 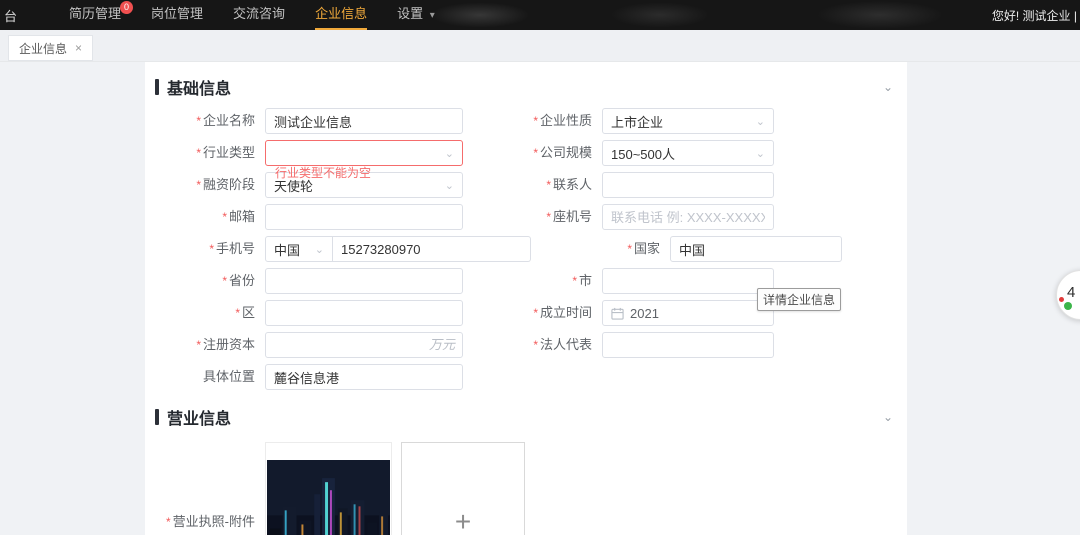 I want to click on license-uploads: +, so click(x=395, y=488).